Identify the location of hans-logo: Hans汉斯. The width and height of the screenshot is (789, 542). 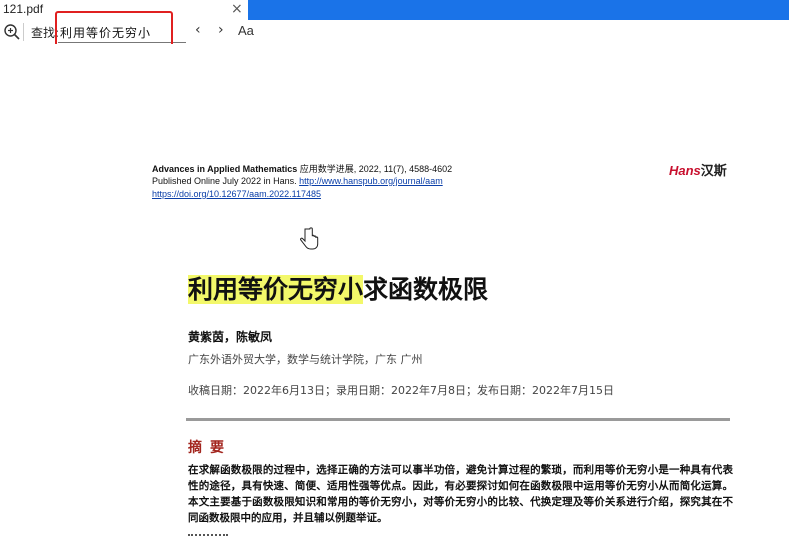
(698, 169).